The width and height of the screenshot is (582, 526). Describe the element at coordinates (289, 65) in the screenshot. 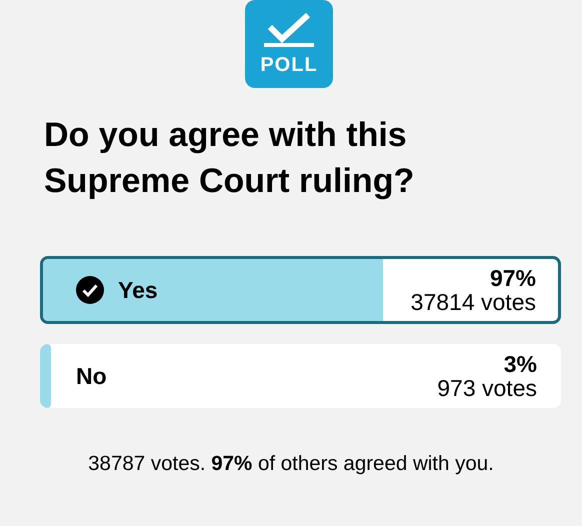

I see `badge-label: POLL` at that location.